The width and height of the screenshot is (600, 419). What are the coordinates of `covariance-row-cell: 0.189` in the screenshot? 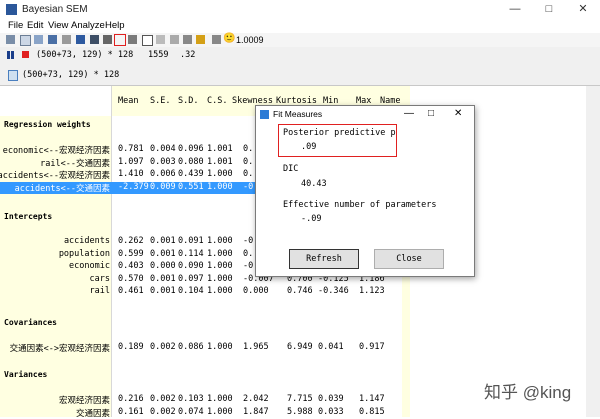 It's located at (131, 347).